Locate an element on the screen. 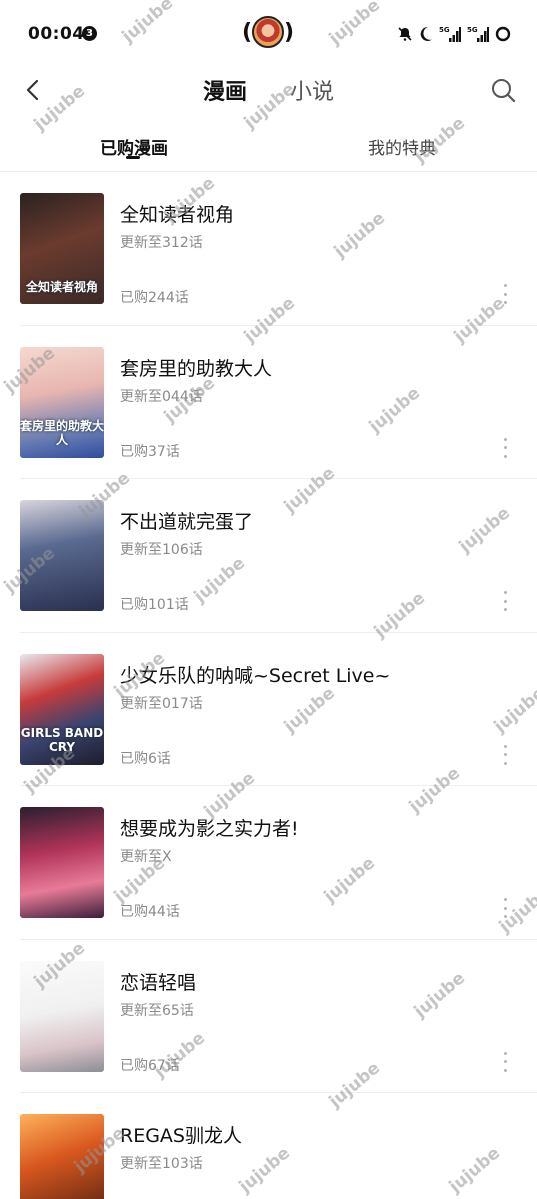 The width and height of the screenshot is (537, 1199). active-tab-indicator is located at coordinates (133, 157).